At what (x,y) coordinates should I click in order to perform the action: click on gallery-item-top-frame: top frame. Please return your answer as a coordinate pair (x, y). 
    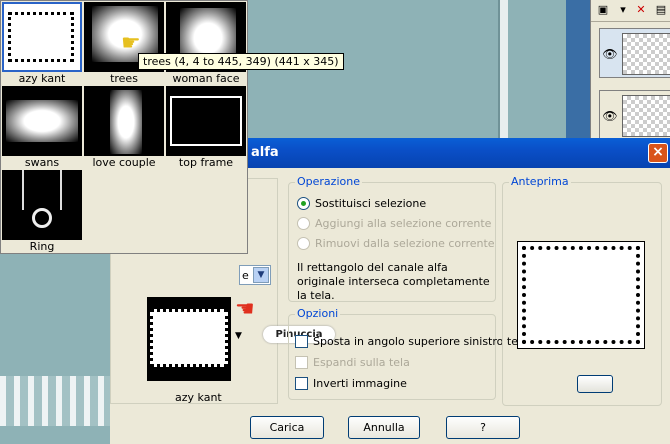
    Looking at the image, I should click on (206, 127).